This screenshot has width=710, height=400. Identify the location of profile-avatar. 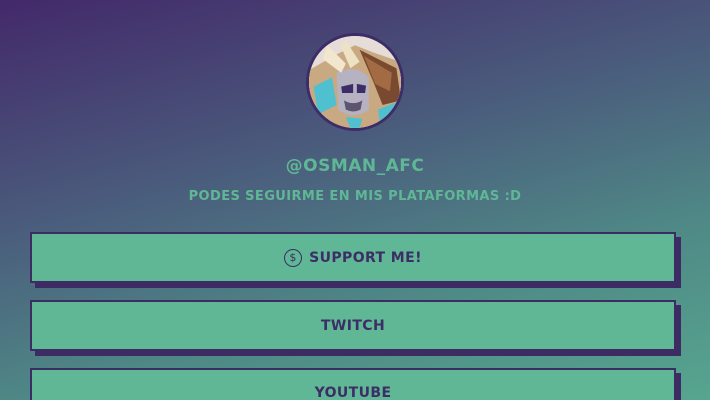
(355, 82).